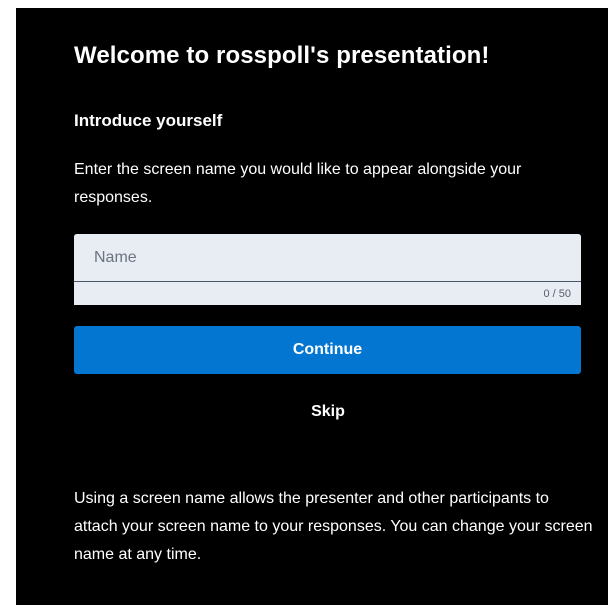 The image size is (608, 605). Describe the element at coordinates (557, 294) in the screenshot. I see `character-counter: 0 / 50` at that location.